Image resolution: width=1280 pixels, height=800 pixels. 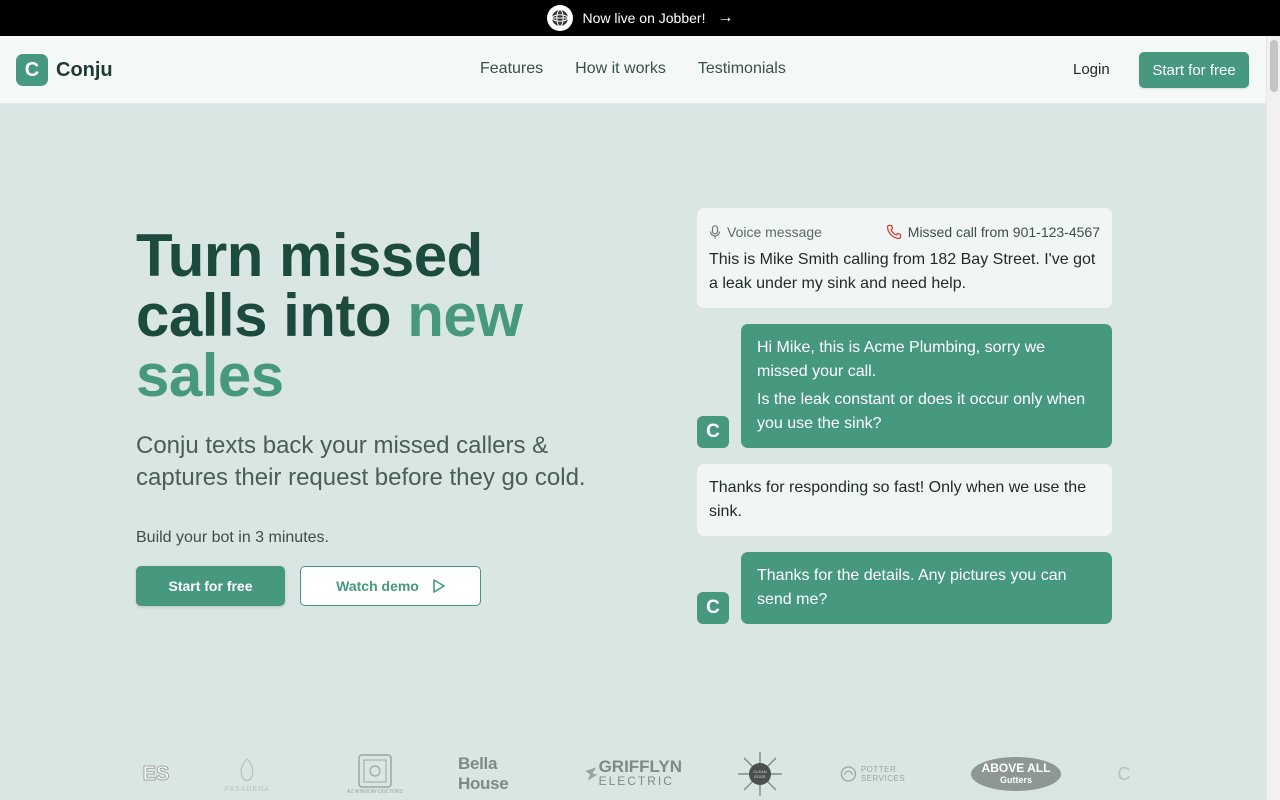 I want to click on hero-note: Build your bot in 3 minutes., so click(x=232, y=537).